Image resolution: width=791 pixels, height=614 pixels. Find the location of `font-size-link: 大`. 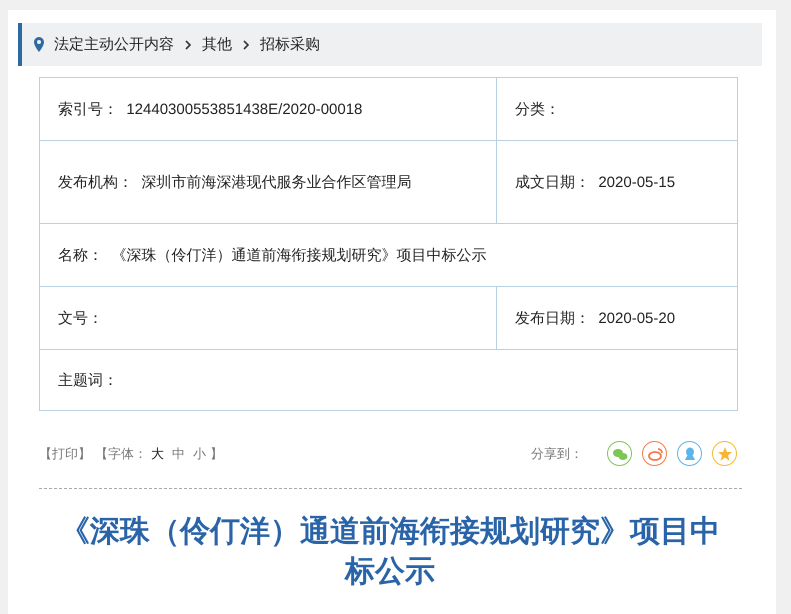

font-size-link: 大 is located at coordinates (157, 453).